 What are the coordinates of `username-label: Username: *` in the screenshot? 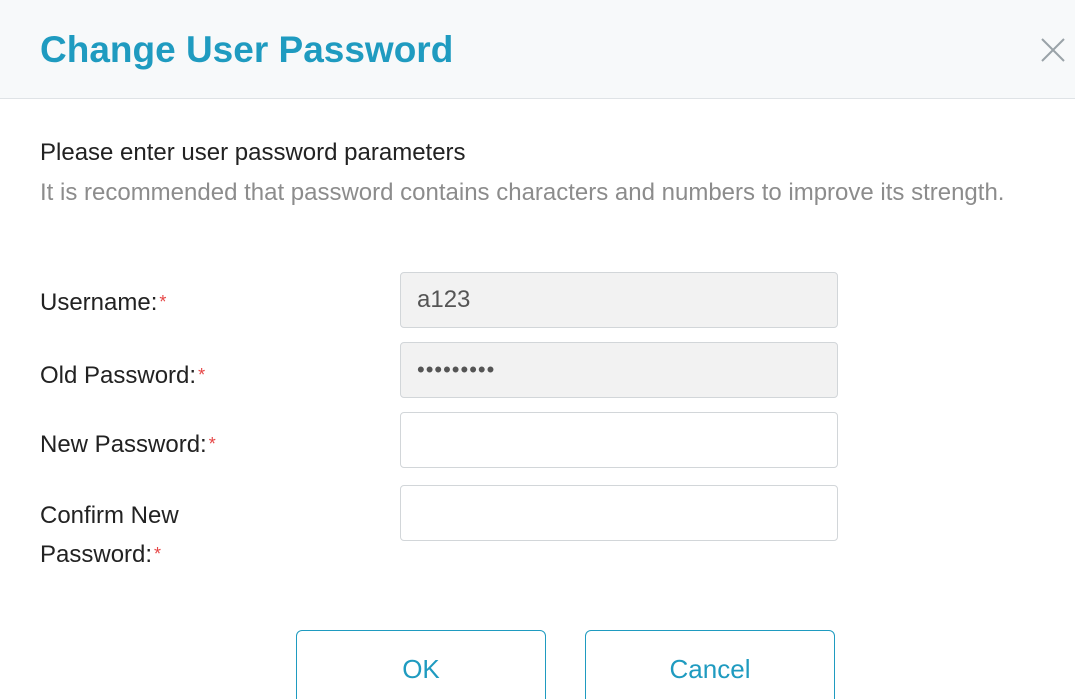 It's located at (103, 302).